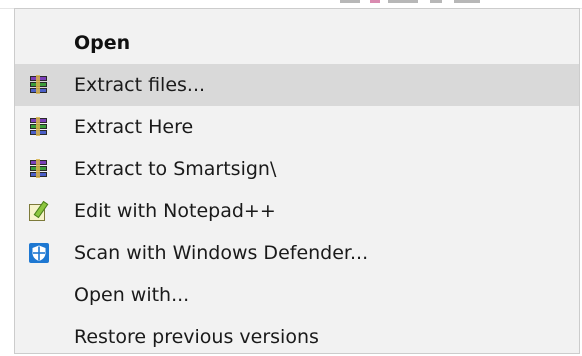 This screenshot has width=582, height=356. What do you see at coordinates (102, 43) in the screenshot?
I see `menu-item-label: Open` at bounding box center [102, 43].